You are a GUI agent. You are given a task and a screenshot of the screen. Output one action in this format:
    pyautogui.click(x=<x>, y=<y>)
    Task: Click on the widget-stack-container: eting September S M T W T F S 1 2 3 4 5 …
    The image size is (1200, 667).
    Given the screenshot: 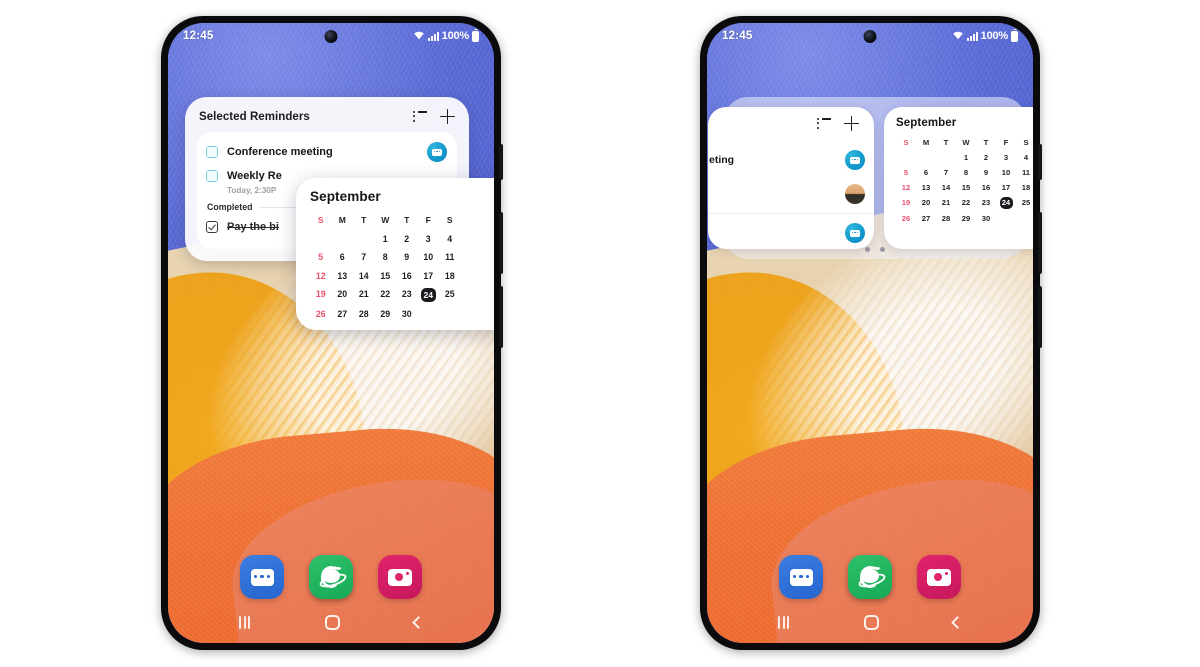 What is the action you would take?
    pyautogui.click(x=870, y=178)
    